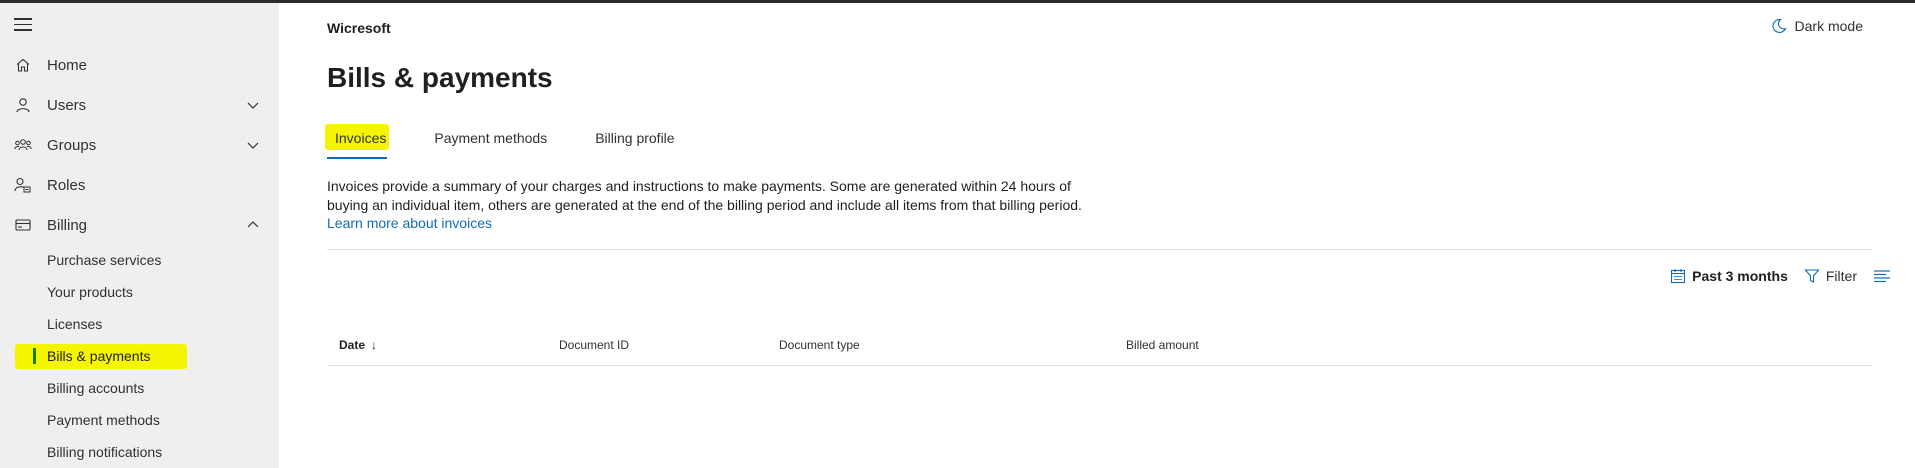  Describe the element at coordinates (96, 388) in the screenshot. I see `sidebar-item-label: Billing accounts` at that location.